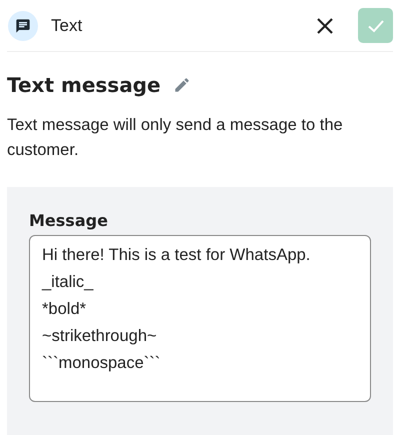  I want to click on chat-icon, so click(23, 25).